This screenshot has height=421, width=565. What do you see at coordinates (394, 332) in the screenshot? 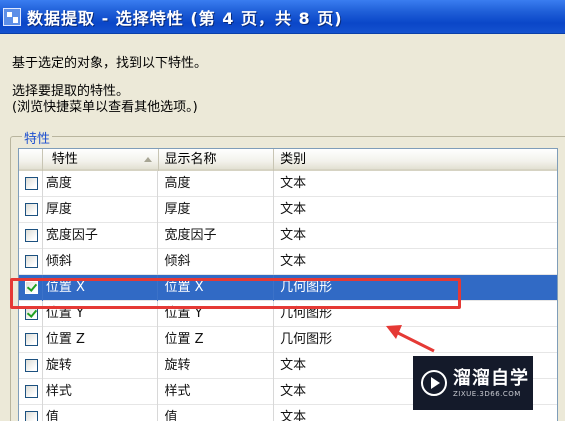
I see `arrow-head` at bounding box center [394, 332].